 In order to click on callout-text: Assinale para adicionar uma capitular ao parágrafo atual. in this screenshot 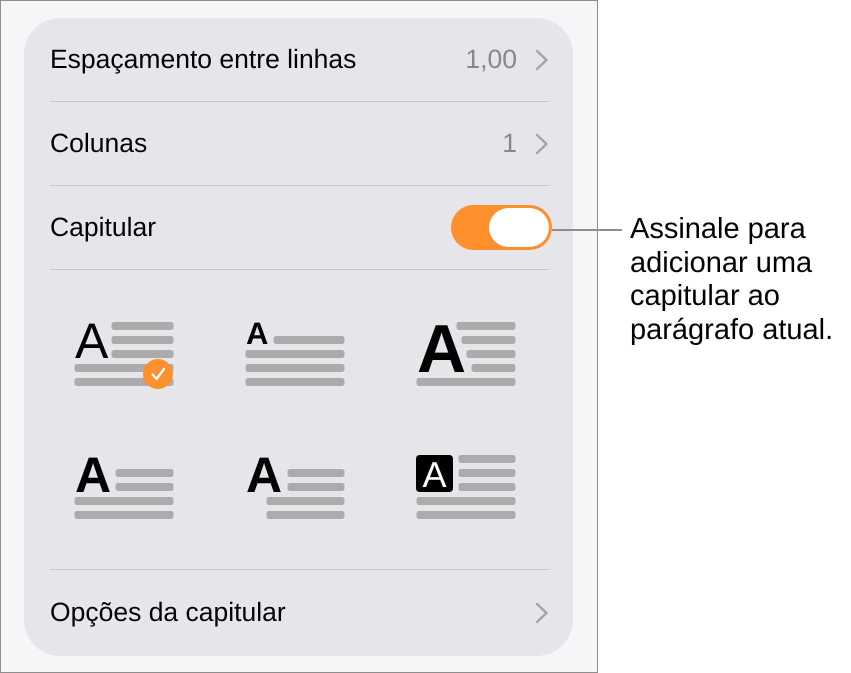, I will do `click(732, 280)`.